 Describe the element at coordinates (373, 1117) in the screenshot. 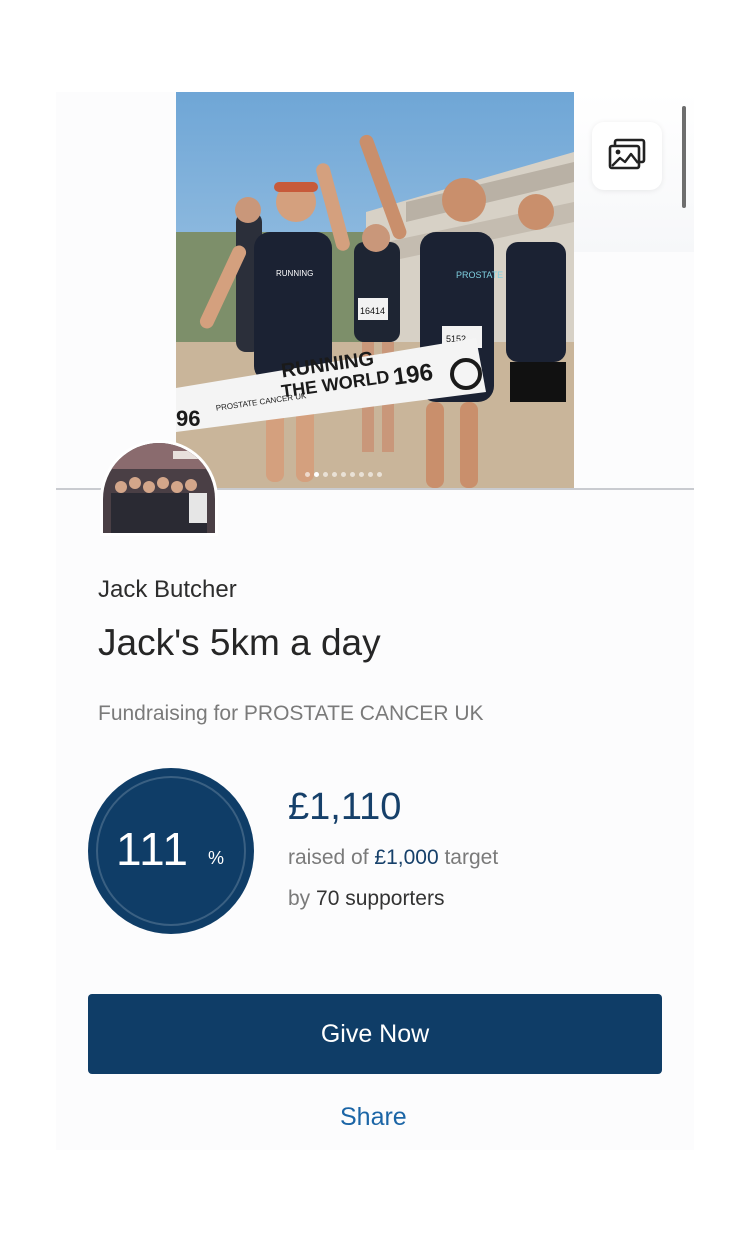

I see `share-link: Share` at that location.